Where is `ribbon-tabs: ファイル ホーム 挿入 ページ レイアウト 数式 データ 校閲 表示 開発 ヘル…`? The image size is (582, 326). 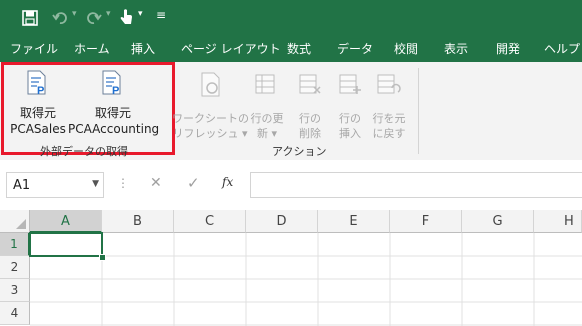
ribbon-tabs: ファイル ホーム 挿入 ページ レイアウト 数式 データ 校閲 表示 開発 ヘル… is located at coordinates (291, 49).